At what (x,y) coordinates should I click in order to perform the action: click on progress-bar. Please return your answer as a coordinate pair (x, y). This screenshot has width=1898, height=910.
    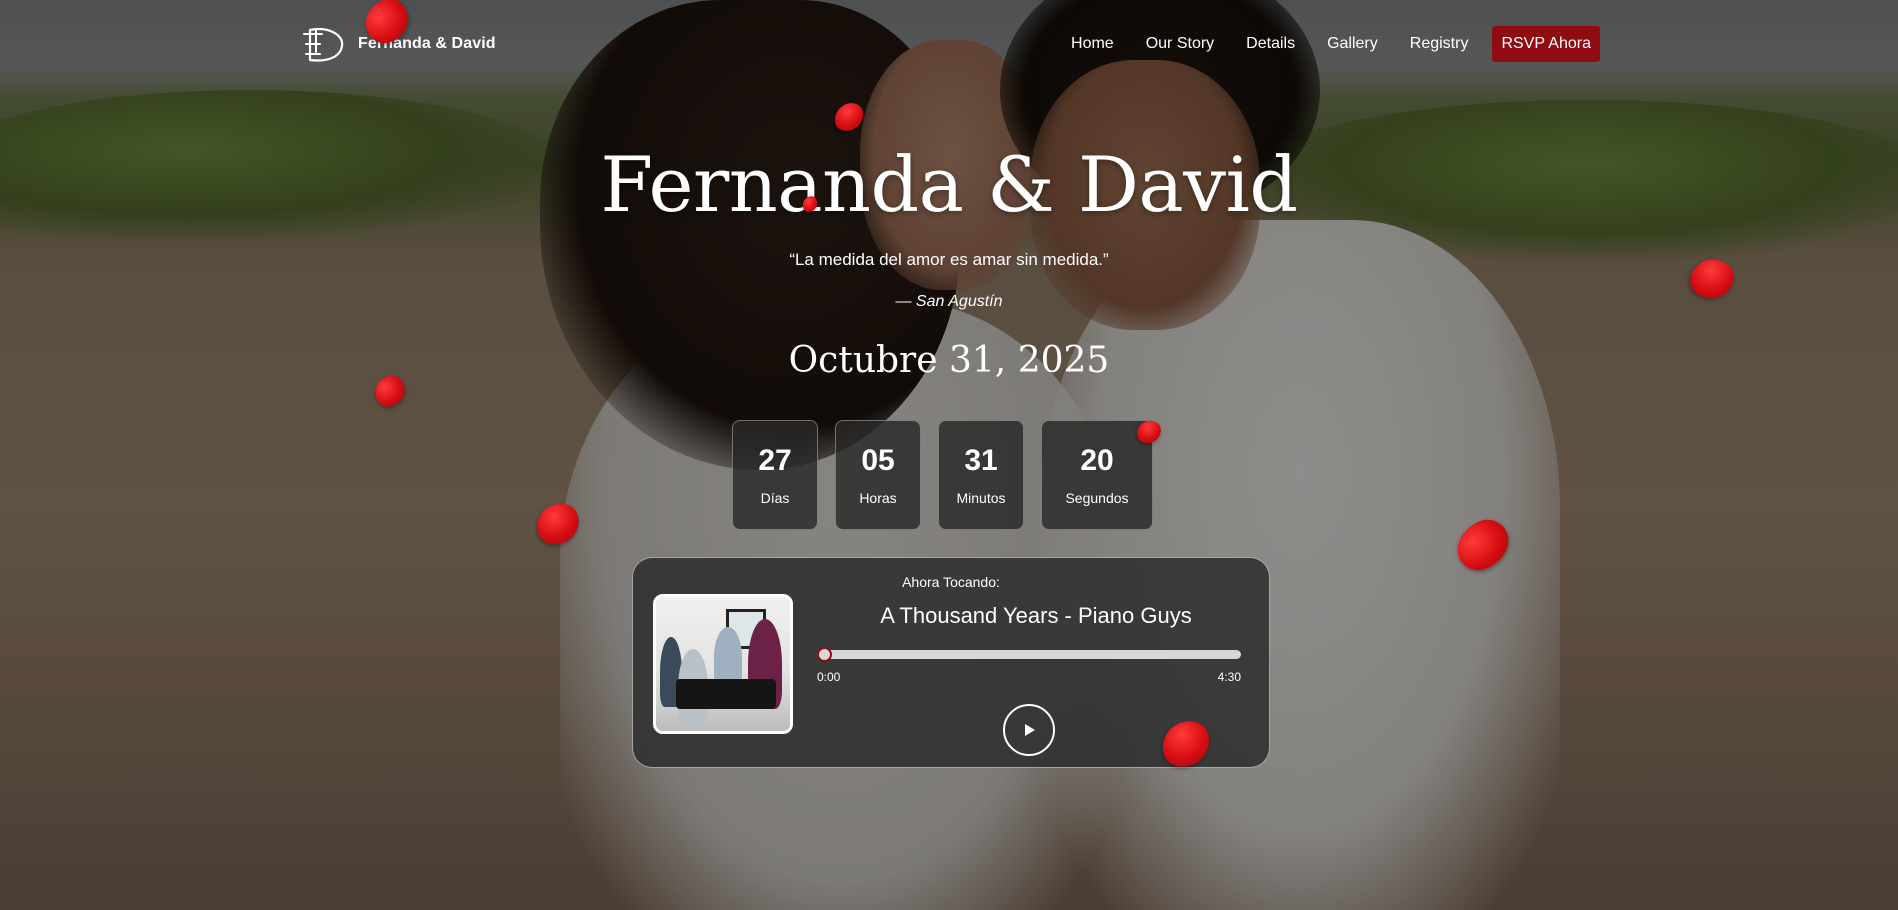
    Looking at the image, I should click on (1029, 654).